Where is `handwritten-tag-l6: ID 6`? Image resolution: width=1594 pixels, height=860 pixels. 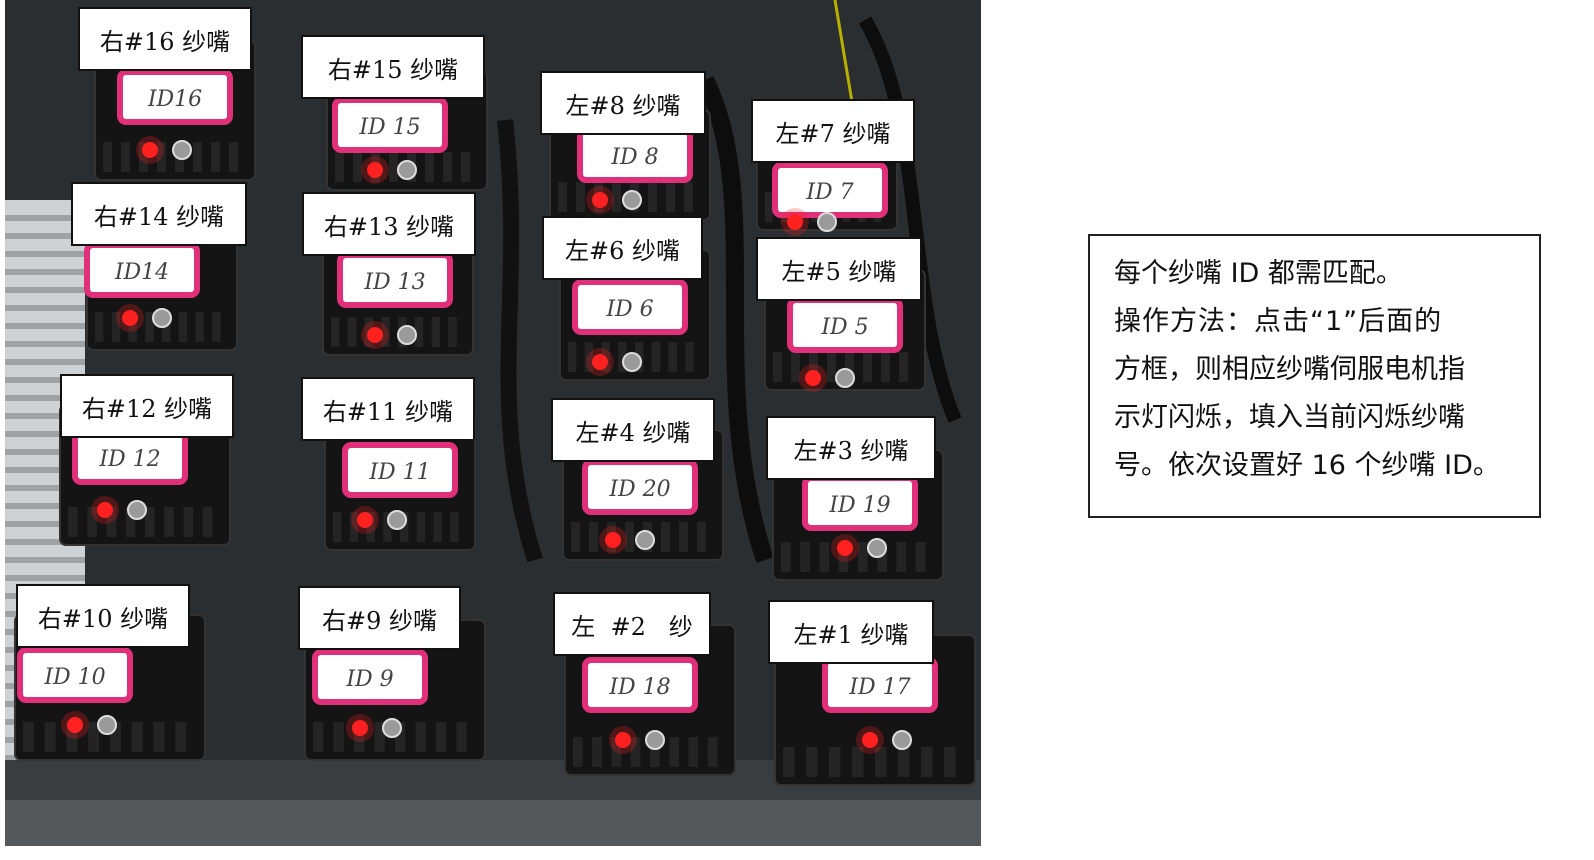 handwritten-tag-l6: ID 6 is located at coordinates (629, 309).